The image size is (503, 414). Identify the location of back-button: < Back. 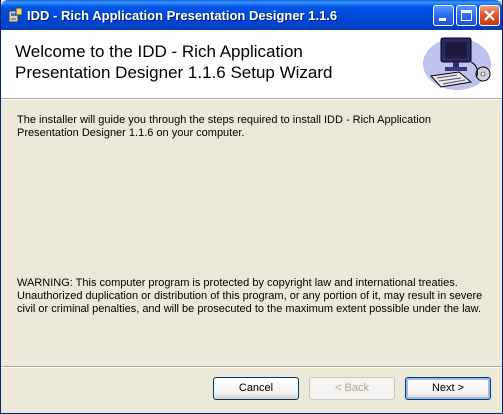
(352, 388).